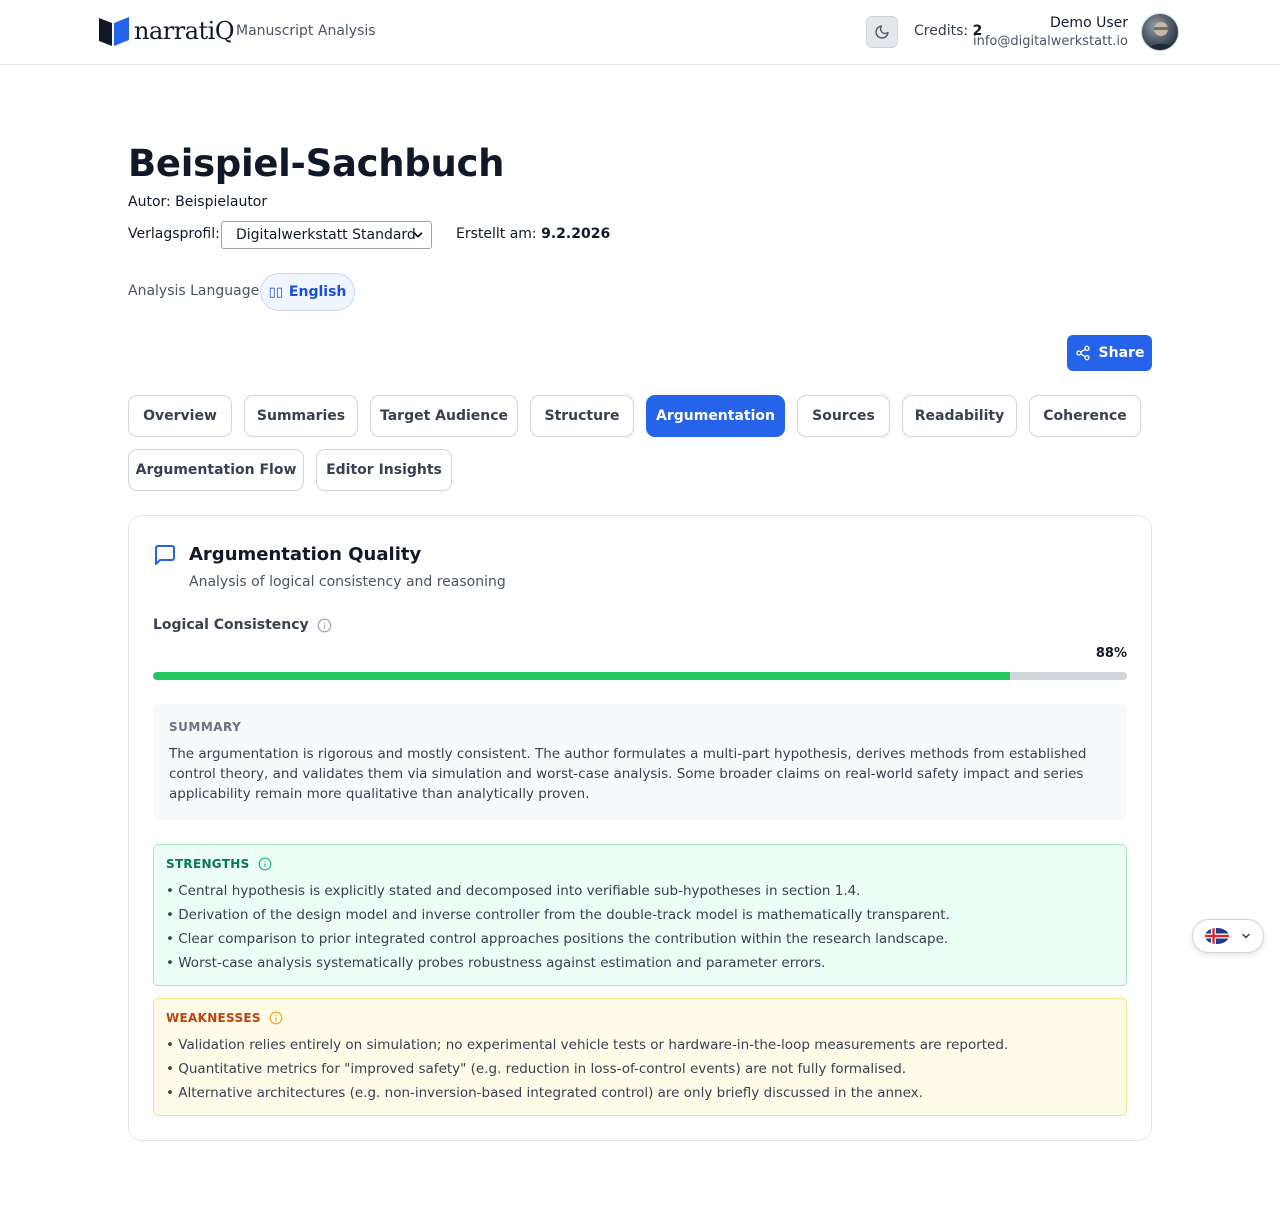 This screenshot has width=1280, height=1221. I want to click on logo-text: narratiQ, so click(184, 31).